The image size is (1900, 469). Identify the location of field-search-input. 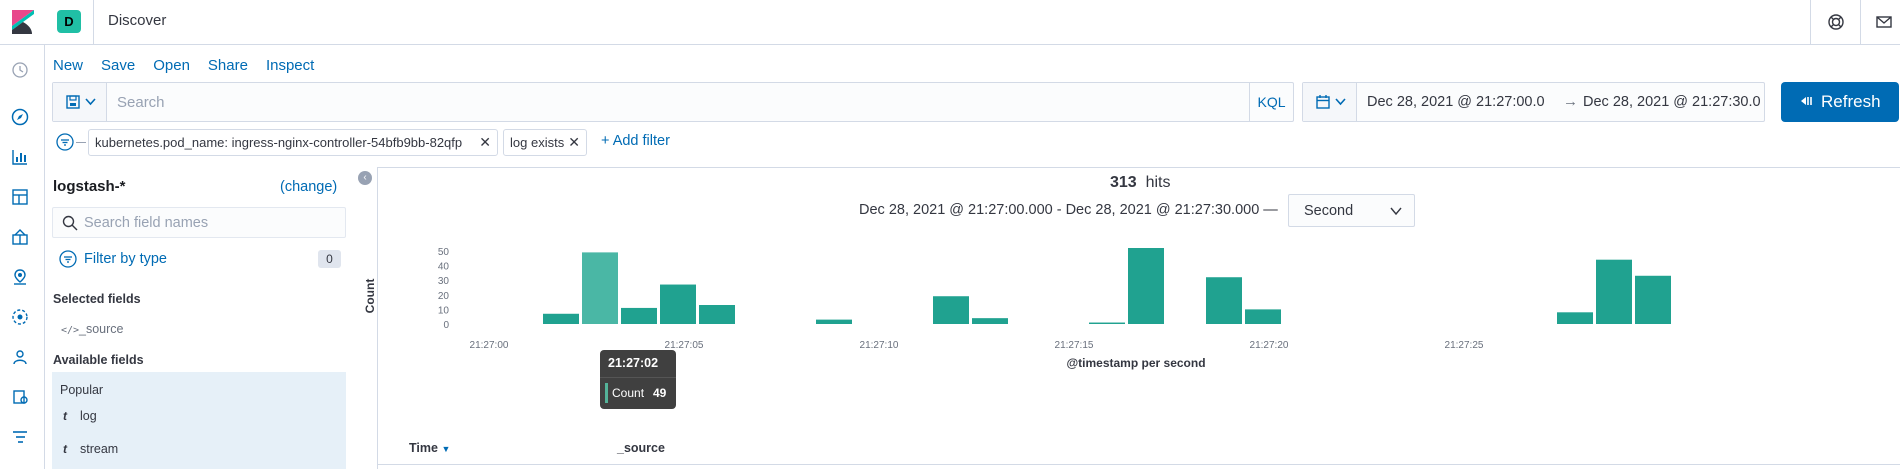
(209, 223).